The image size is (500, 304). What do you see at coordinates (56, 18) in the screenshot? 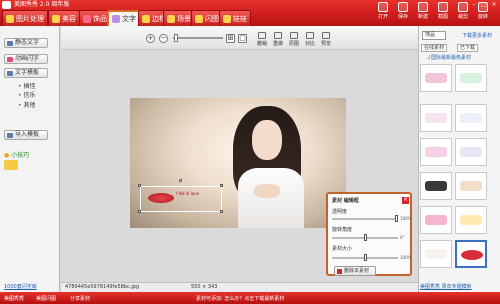
I see `beauty-icon` at bounding box center [56, 18].